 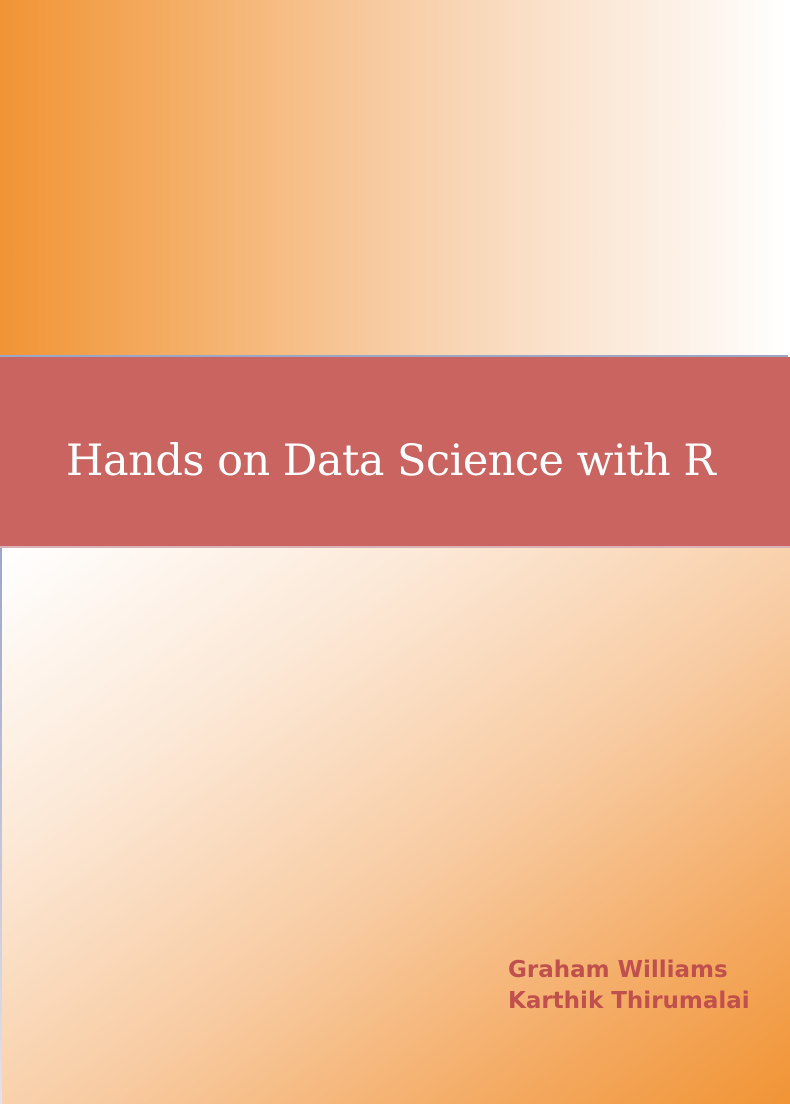 What do you see at coordinates (618, 970) in the screenshot?
I see `author-name: Graham Williams` at bounding box center [618, 970].